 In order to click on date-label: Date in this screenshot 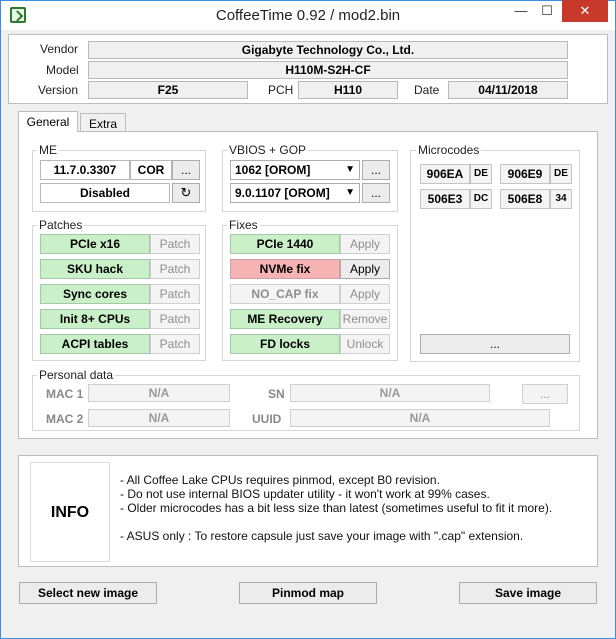, I will do `click(427, 90)`.